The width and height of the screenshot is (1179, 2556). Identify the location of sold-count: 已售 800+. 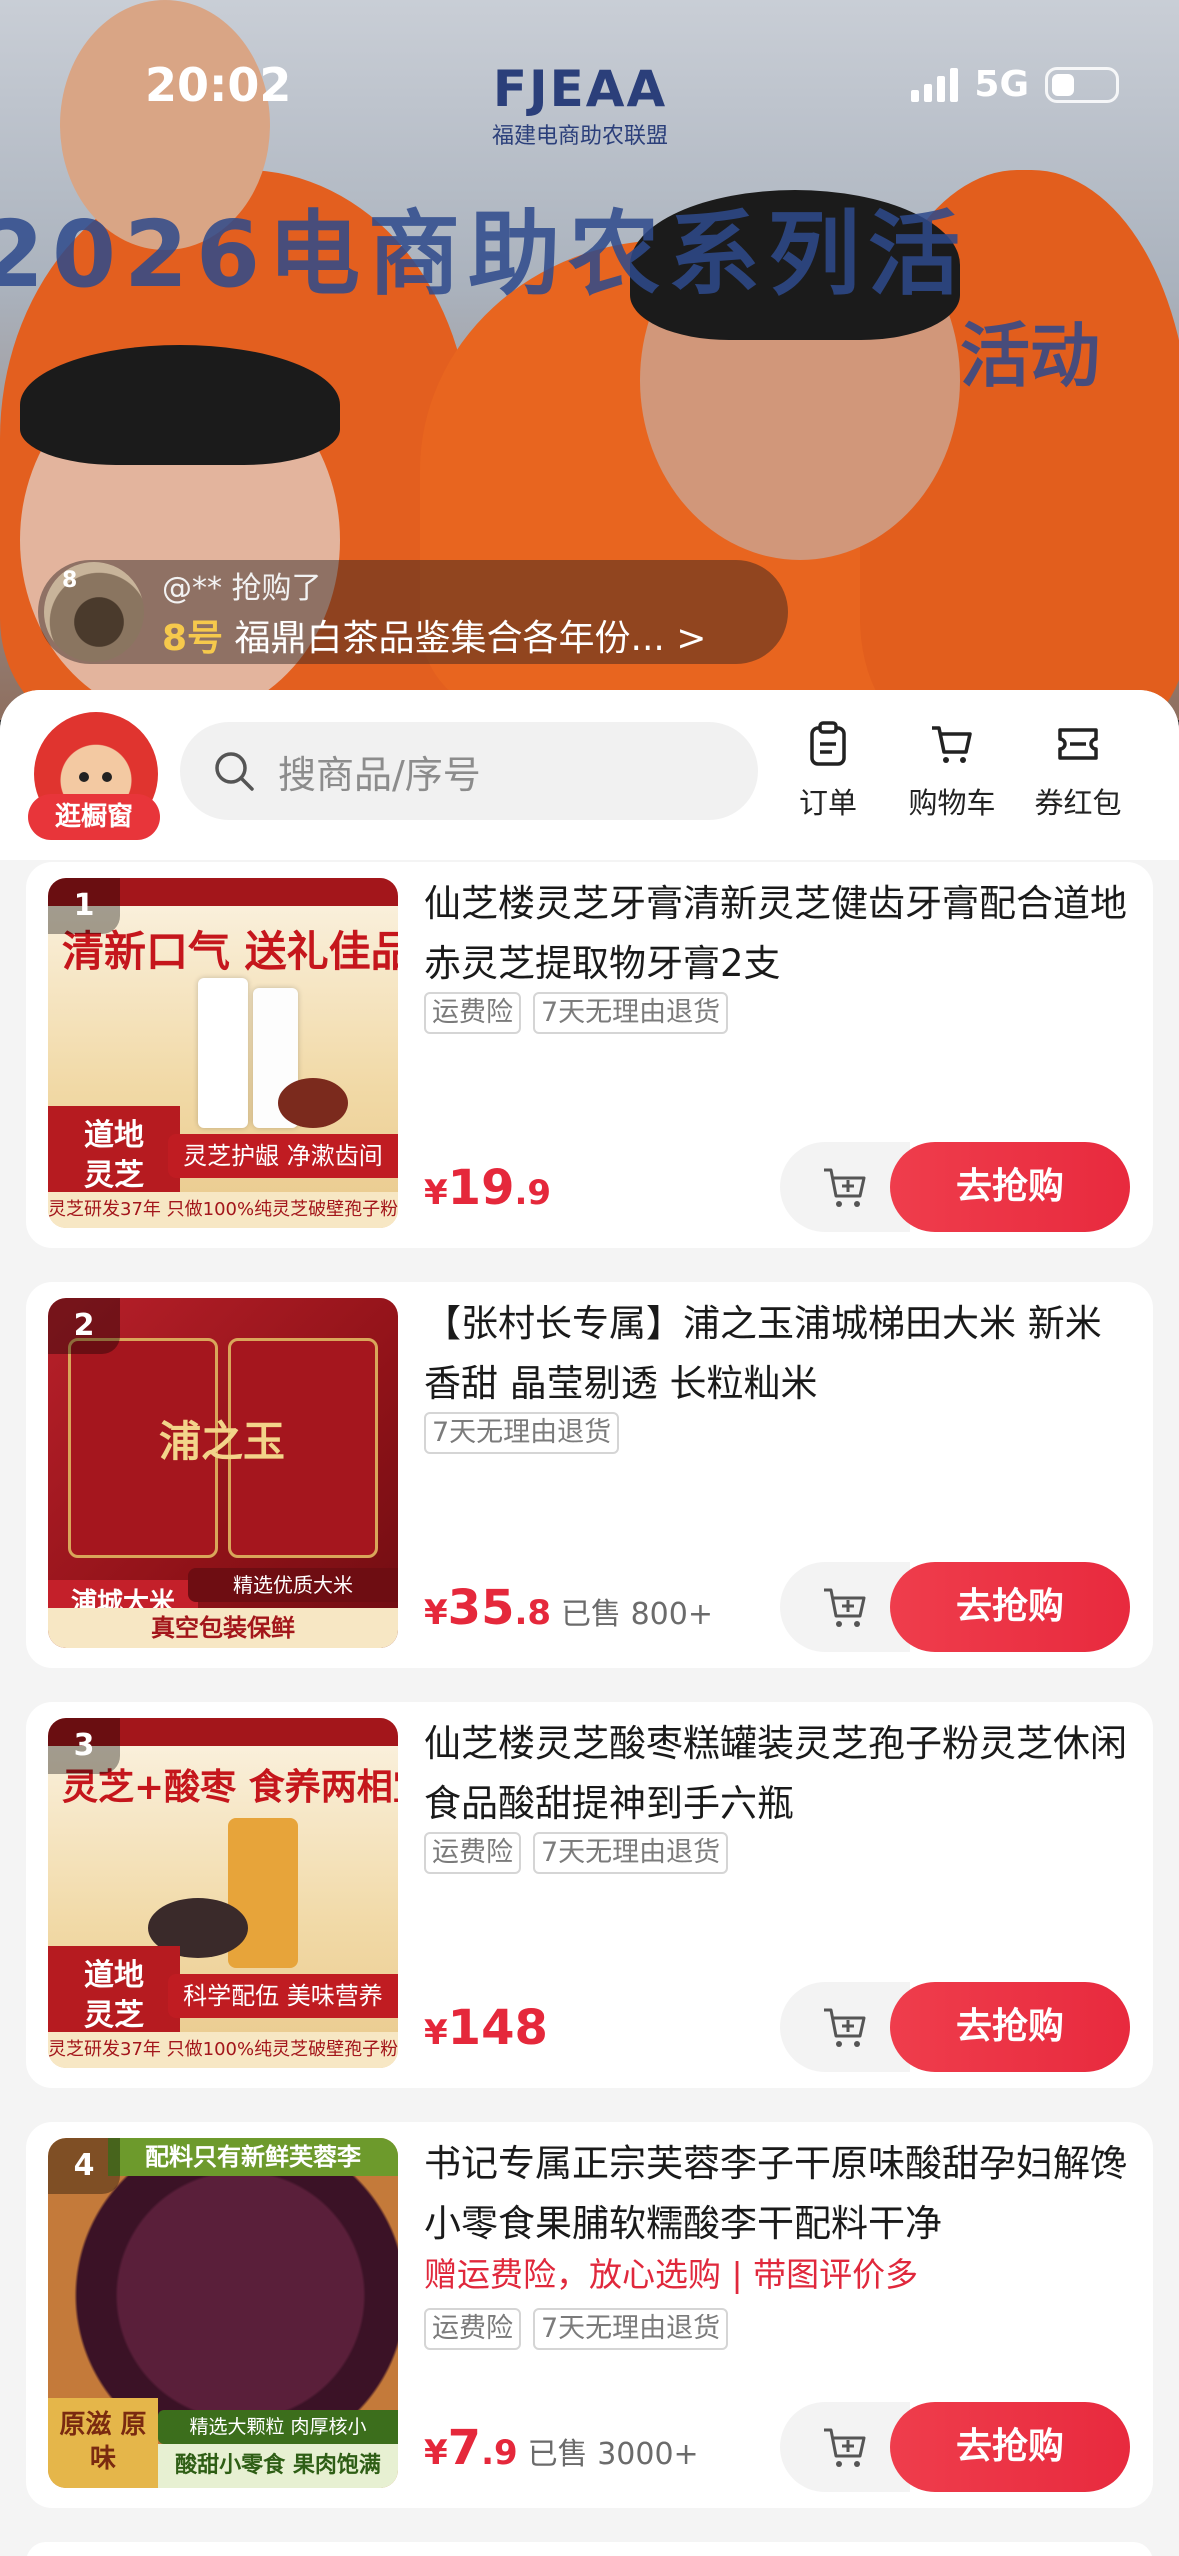
(637, 1614).